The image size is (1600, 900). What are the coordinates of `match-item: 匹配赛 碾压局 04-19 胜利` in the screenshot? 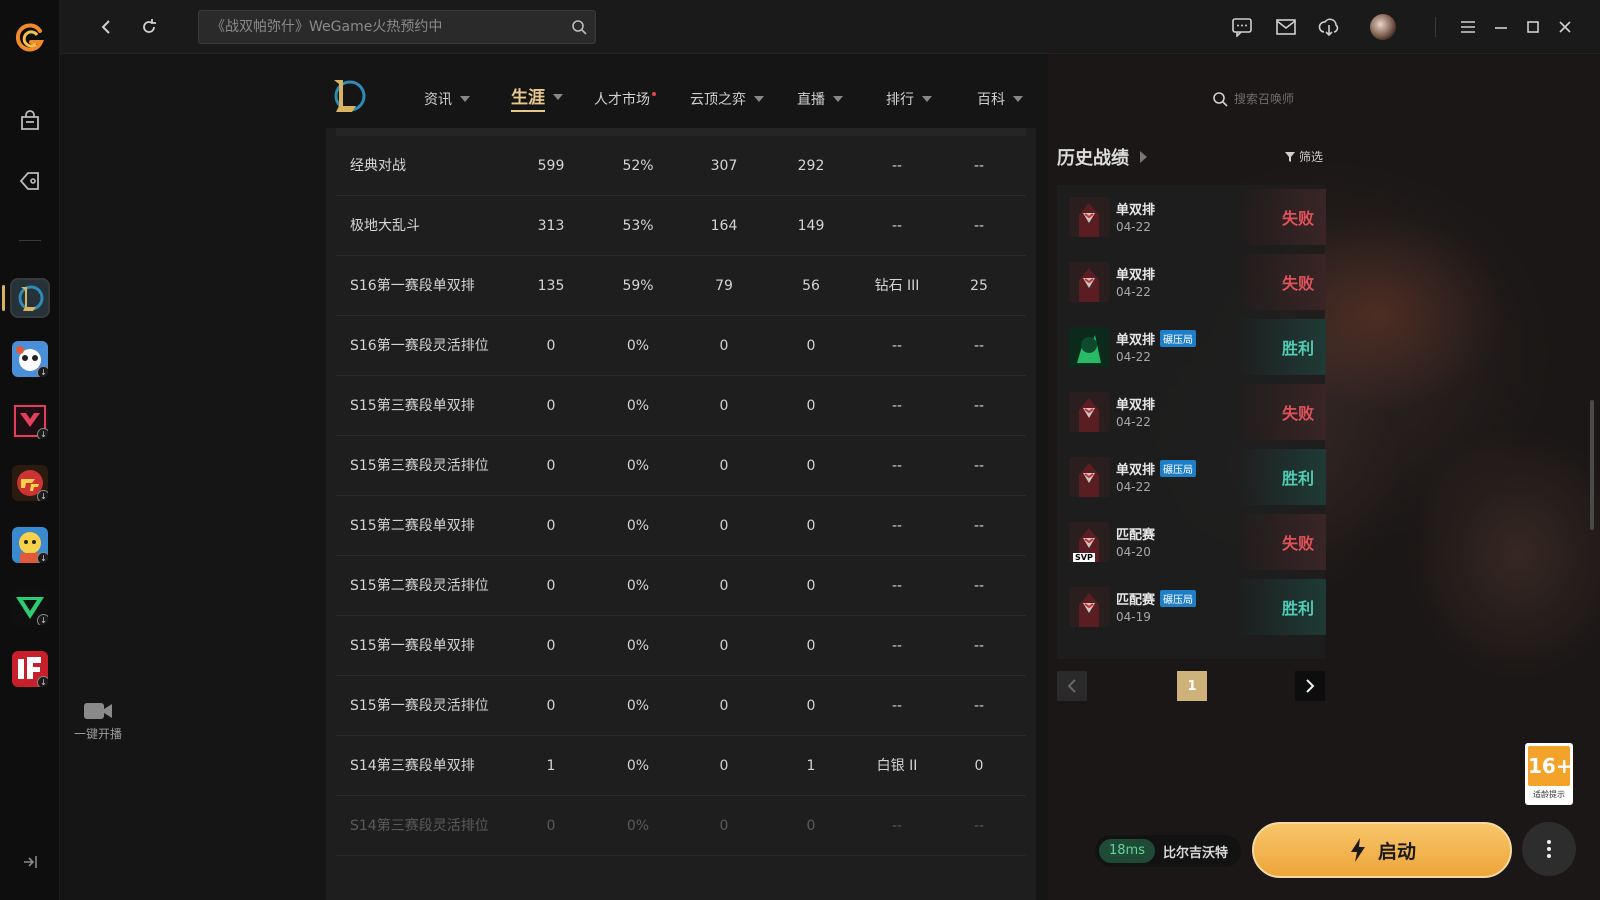 It's located at (1197, 605).